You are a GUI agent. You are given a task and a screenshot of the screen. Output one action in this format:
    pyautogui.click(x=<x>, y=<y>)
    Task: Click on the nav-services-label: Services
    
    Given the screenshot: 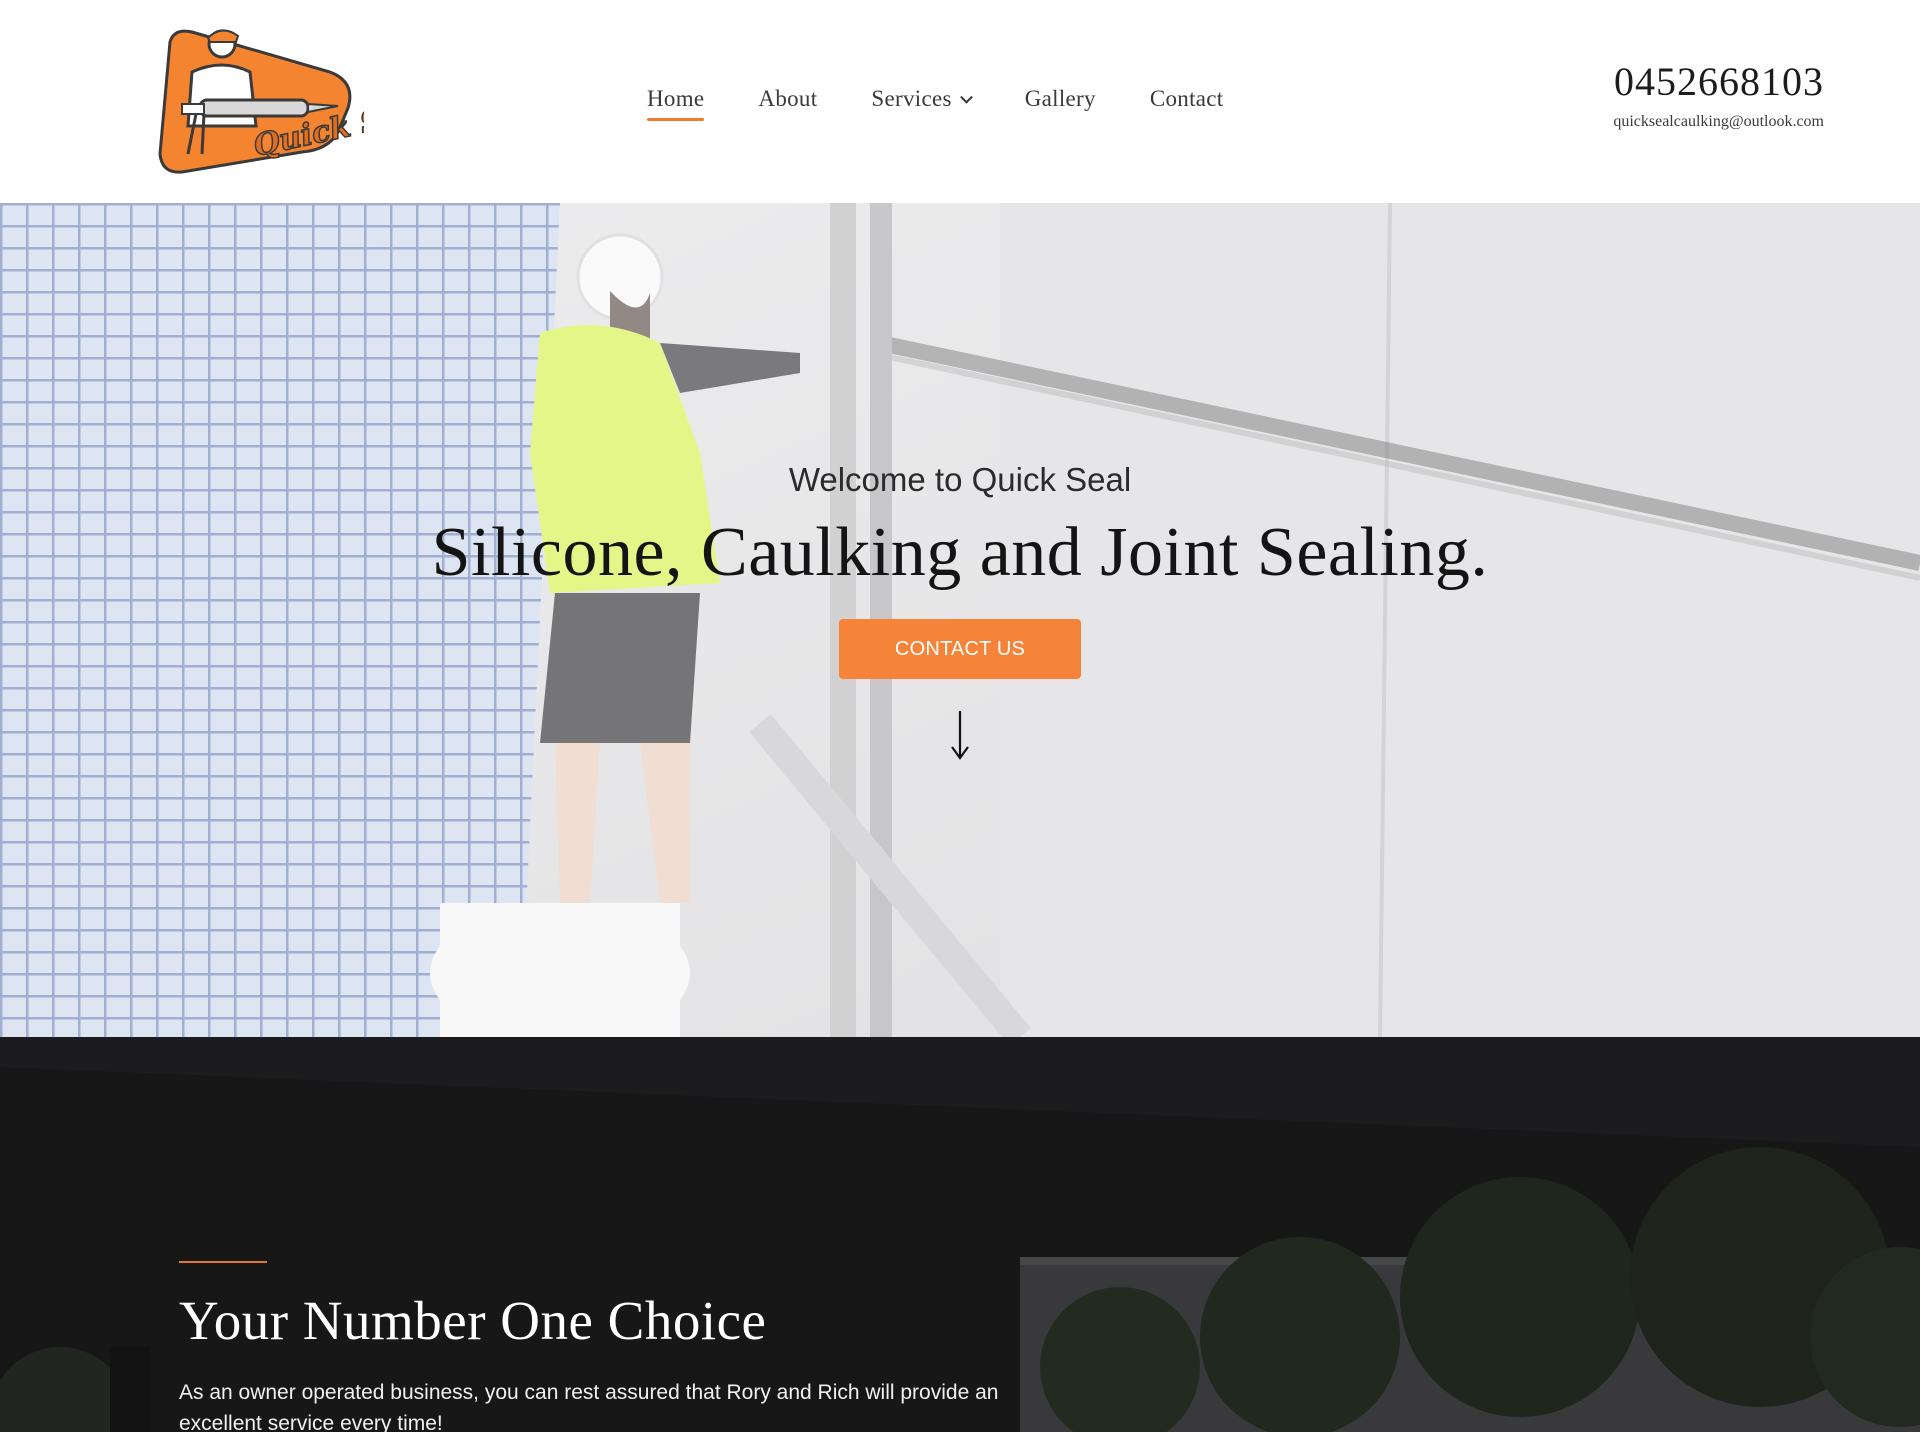 What is the action you would take?
    pyautogui.click(x=911, y=98)
    